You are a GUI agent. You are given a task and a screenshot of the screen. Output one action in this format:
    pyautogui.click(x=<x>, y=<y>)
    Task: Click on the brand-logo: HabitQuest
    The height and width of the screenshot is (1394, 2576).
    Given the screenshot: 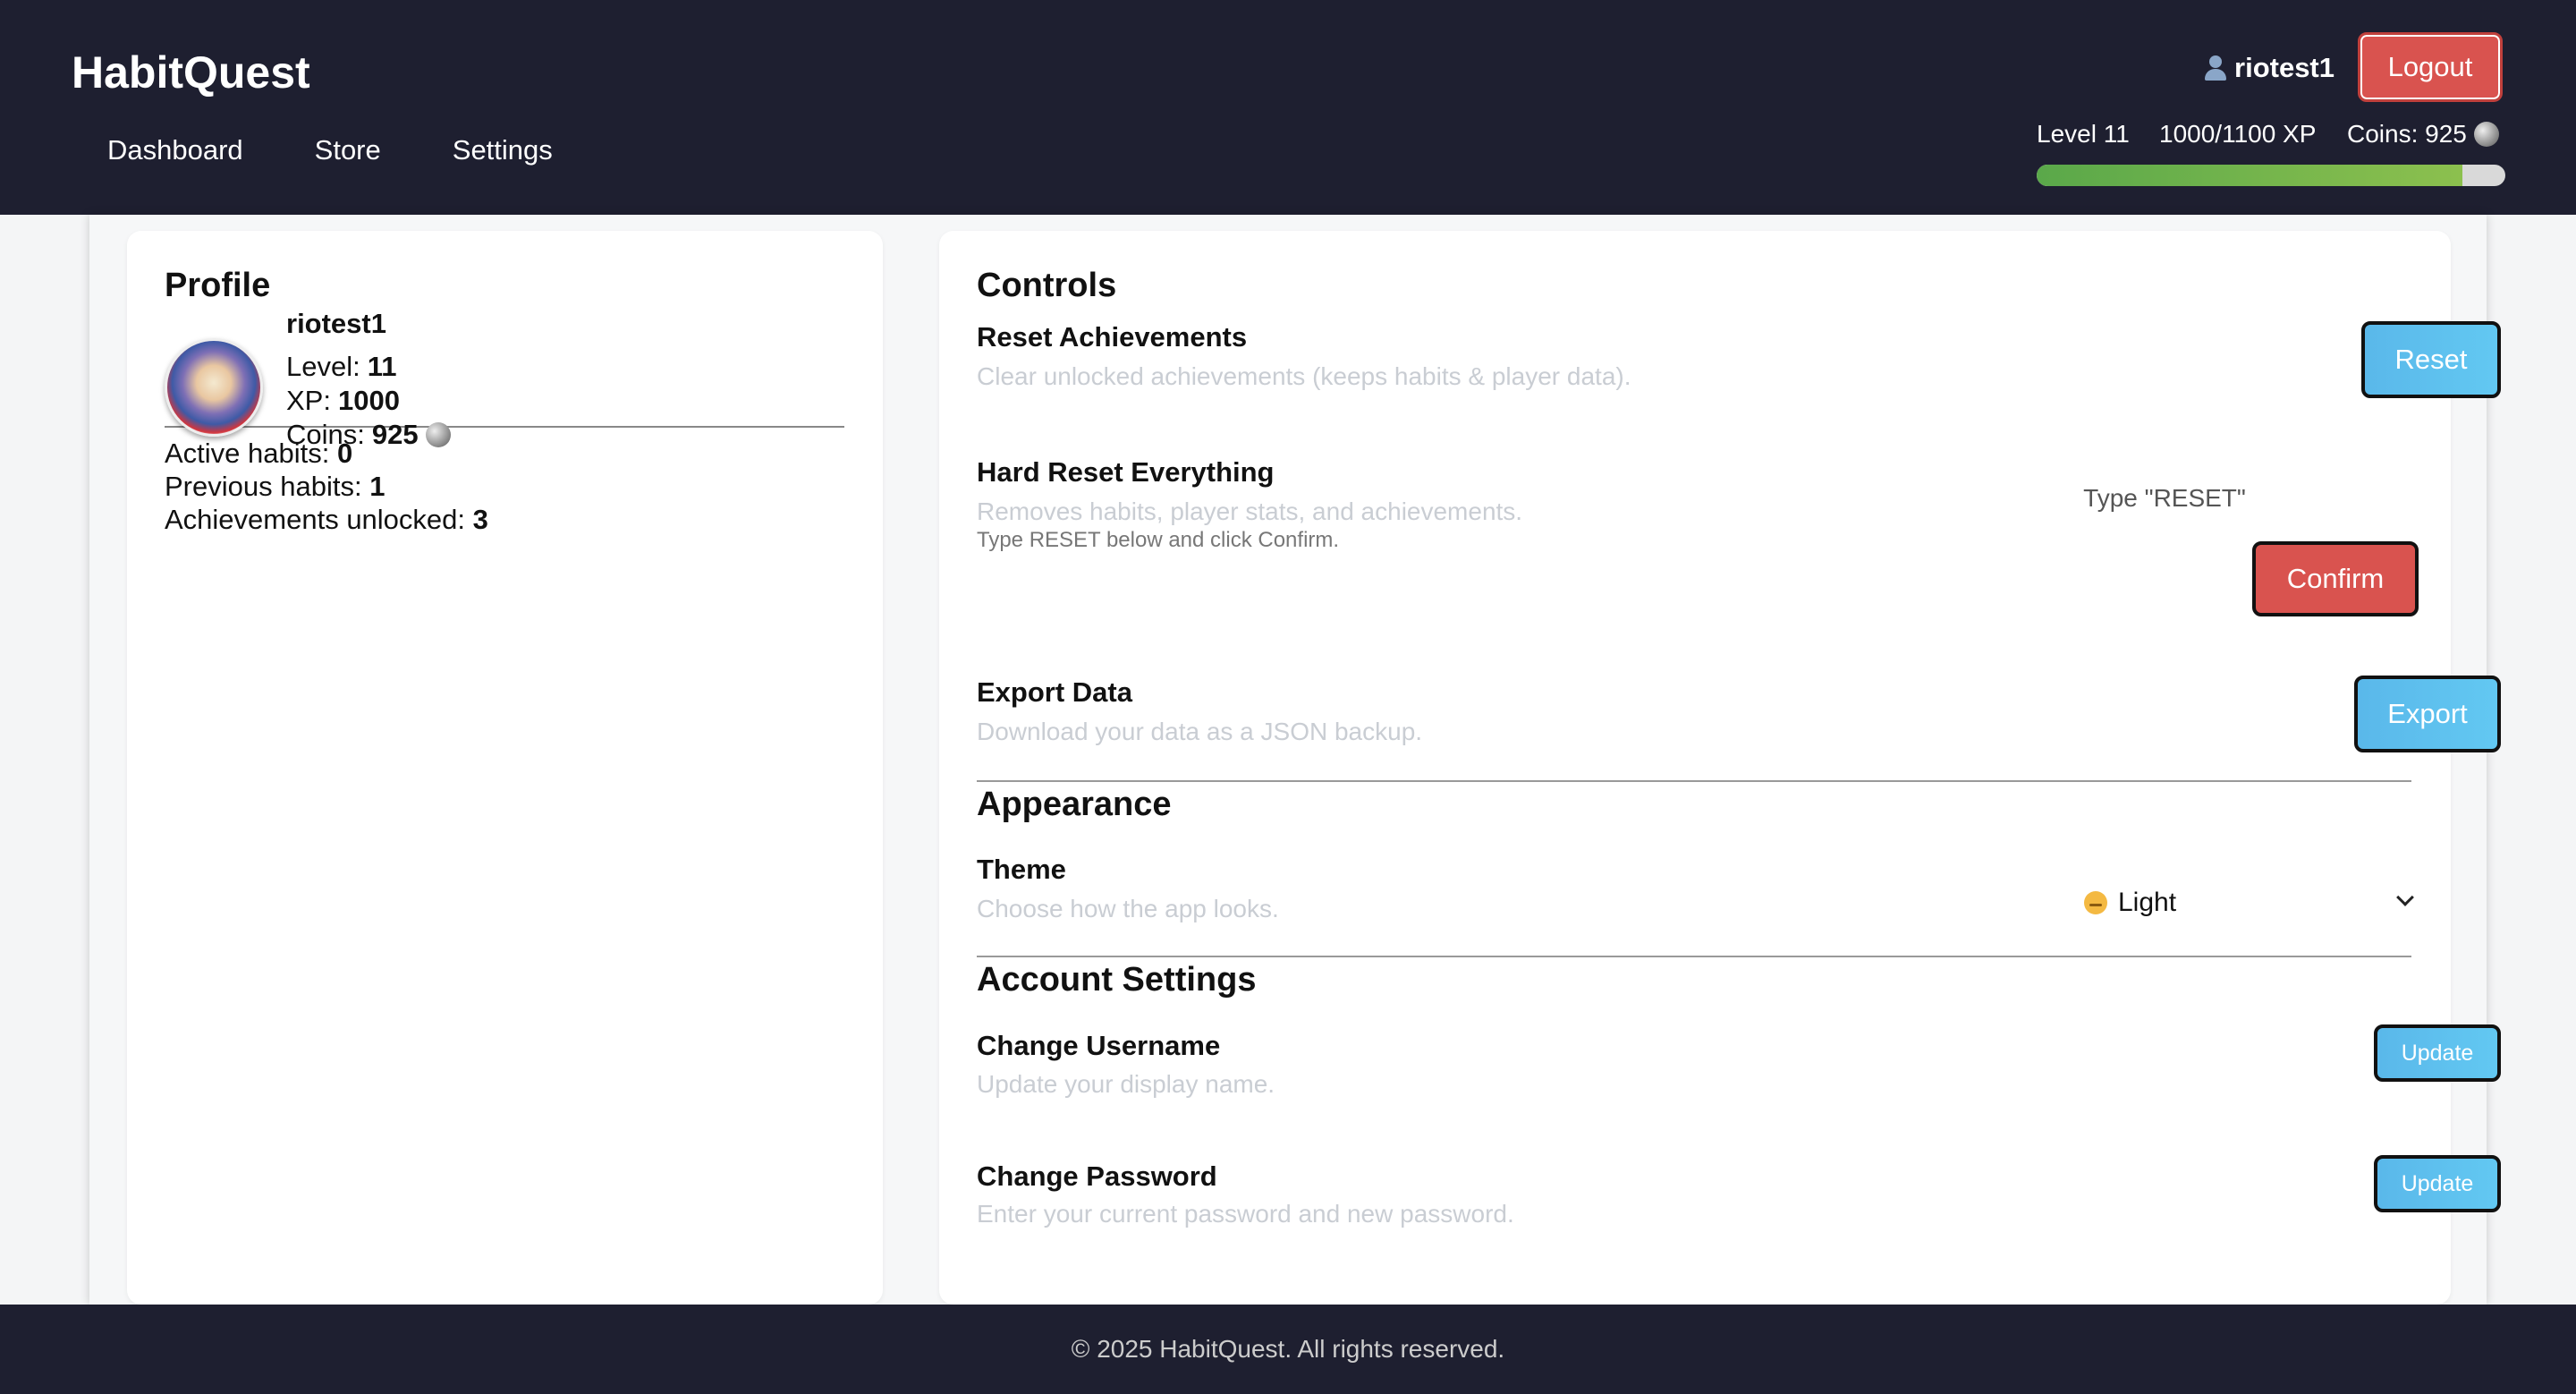 What is the action you would take?
    pyautogui.click(x=191, y=72)
    